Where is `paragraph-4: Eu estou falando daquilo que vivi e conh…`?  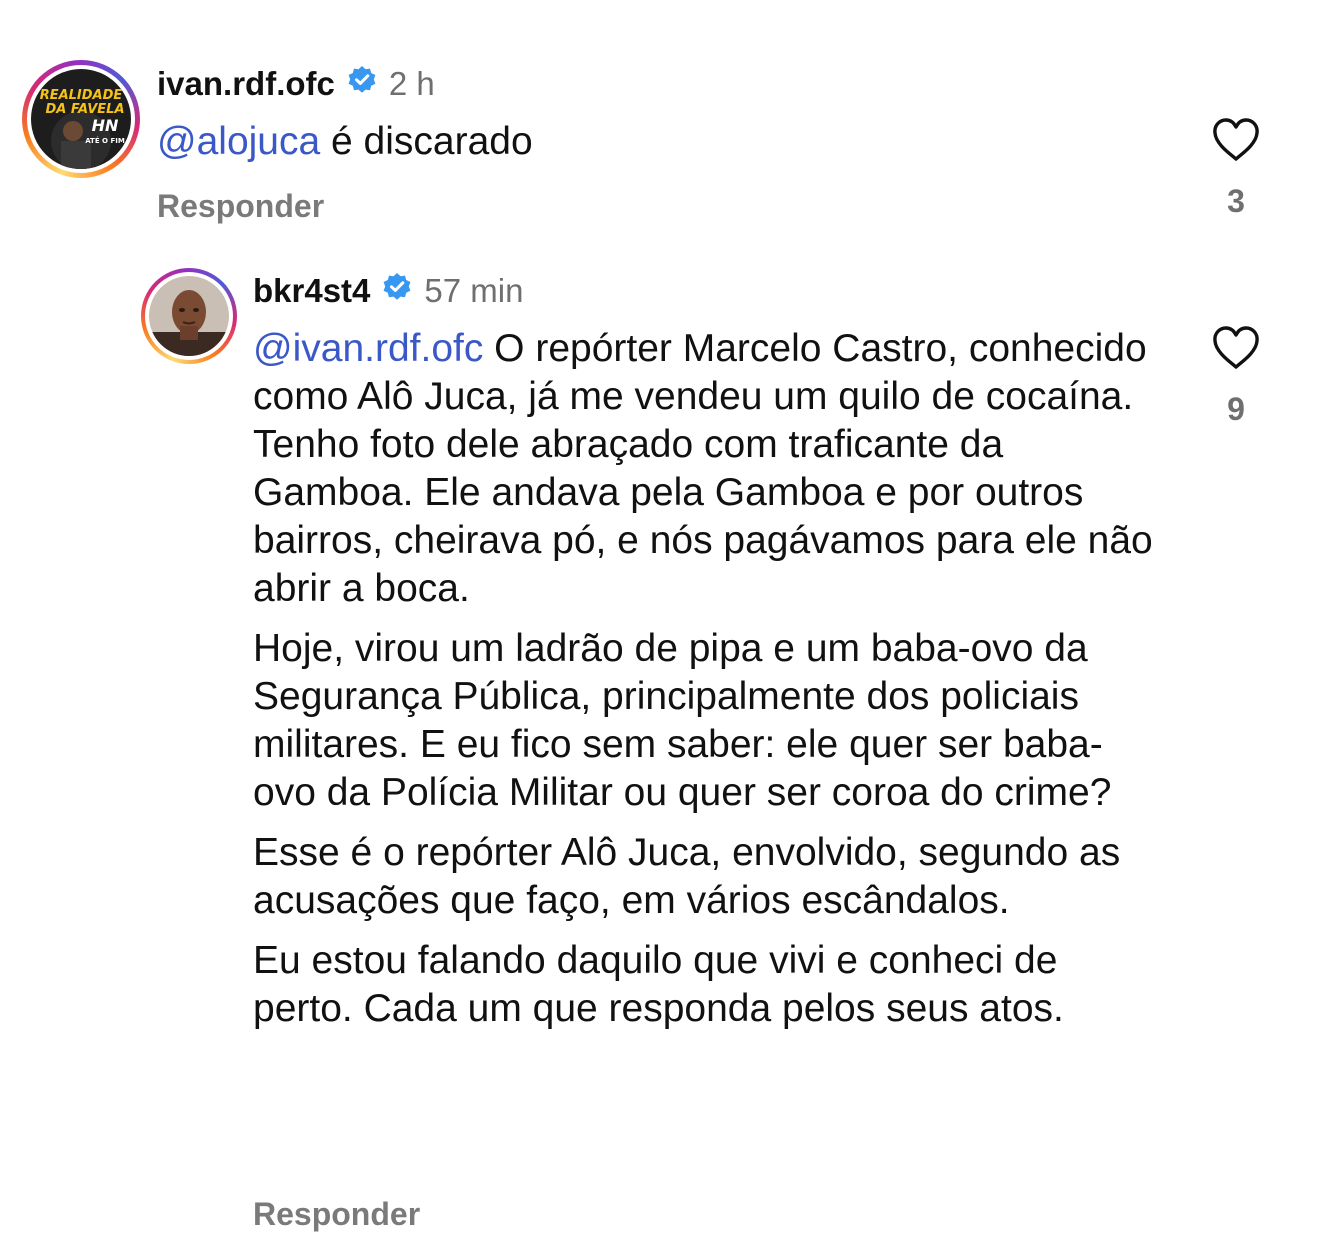 paragraph-4: Eu estou falando daquilo que vivi e conh… is located at coordinates (658, 984).